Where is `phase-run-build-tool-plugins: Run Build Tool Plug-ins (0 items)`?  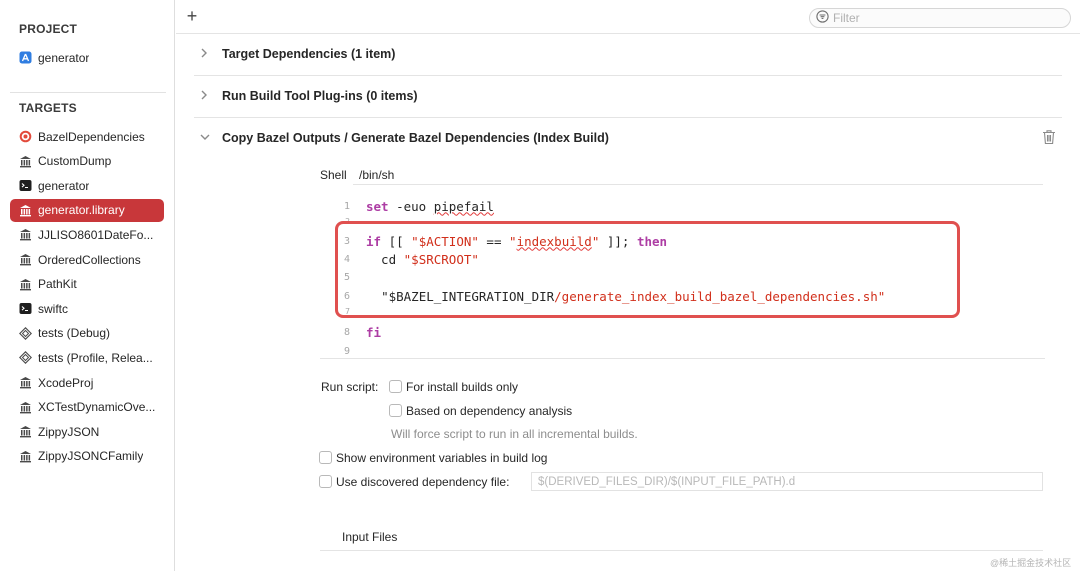 phase-run-build-tool-plugins: Run Build Tool Plug-ins (0 items) is located at coordinates (628, 96).